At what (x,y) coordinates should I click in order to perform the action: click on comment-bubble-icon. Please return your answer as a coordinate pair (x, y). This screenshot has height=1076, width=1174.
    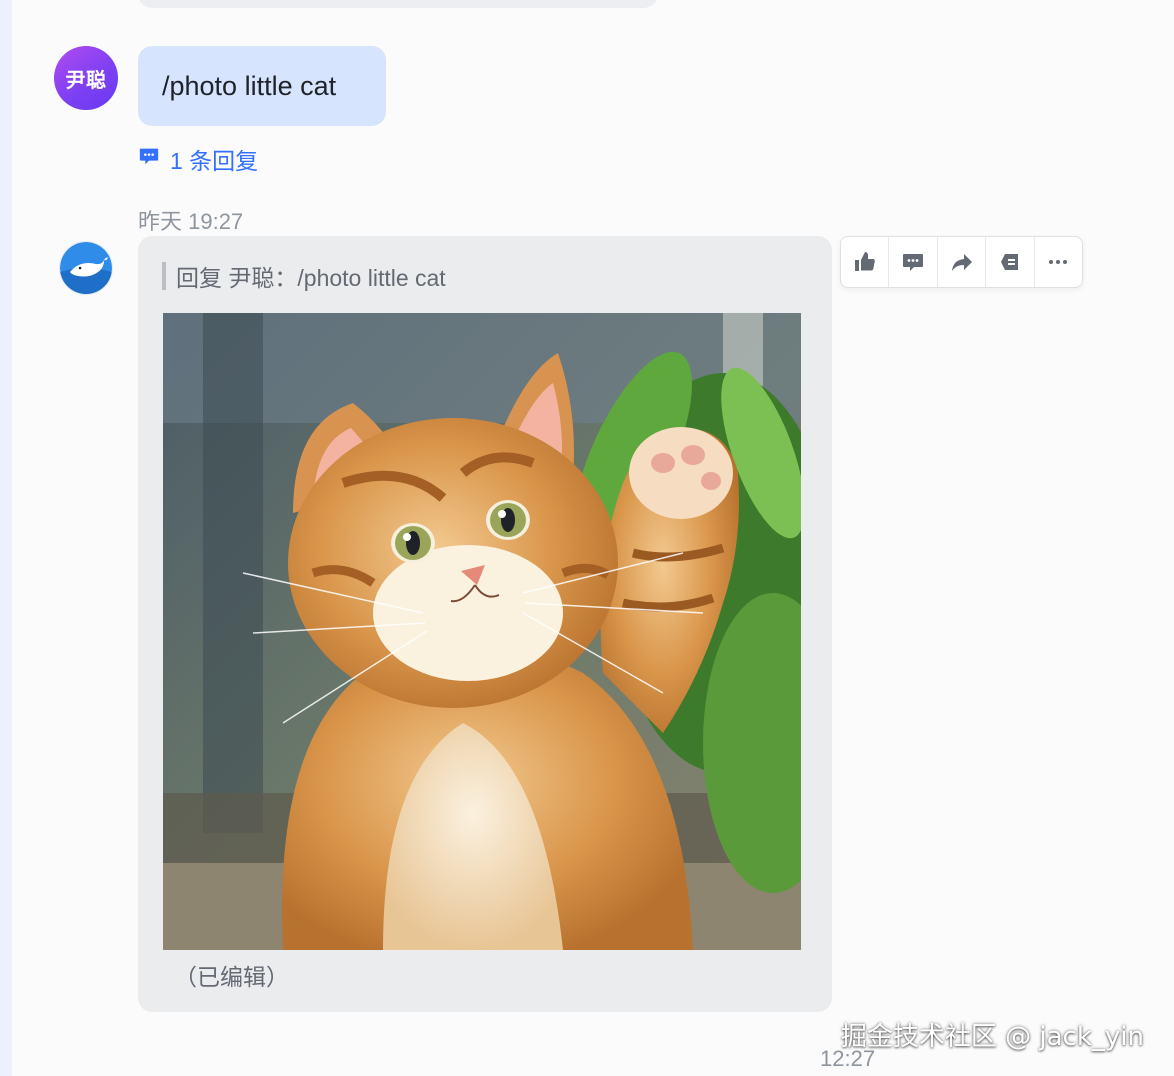
    Looking at the image, I should click on (149, 159).